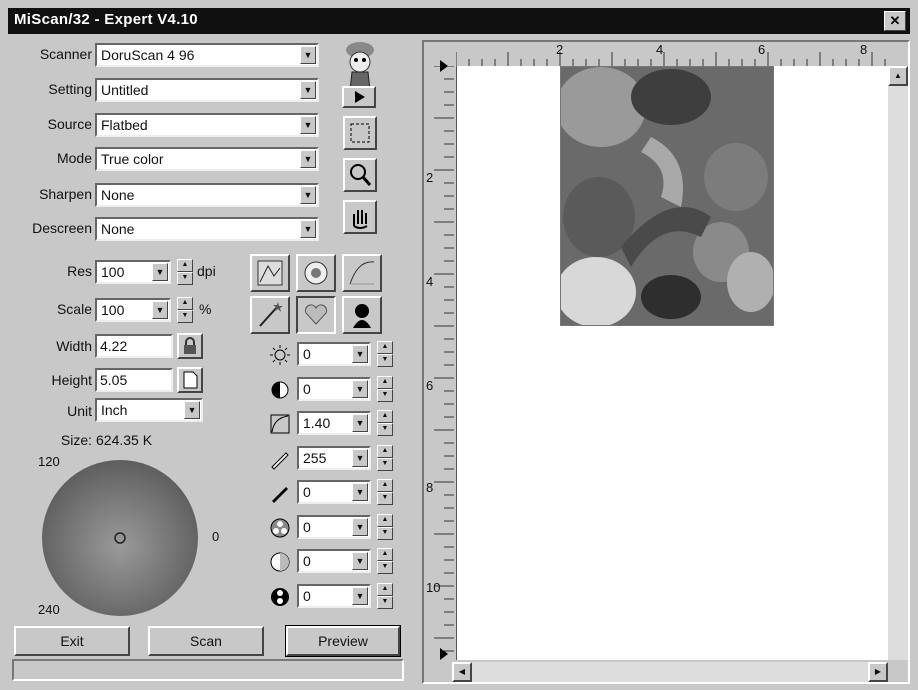 The image size is (918, 690). I want to click on scanner-label: Scanner, so click(65, 54).